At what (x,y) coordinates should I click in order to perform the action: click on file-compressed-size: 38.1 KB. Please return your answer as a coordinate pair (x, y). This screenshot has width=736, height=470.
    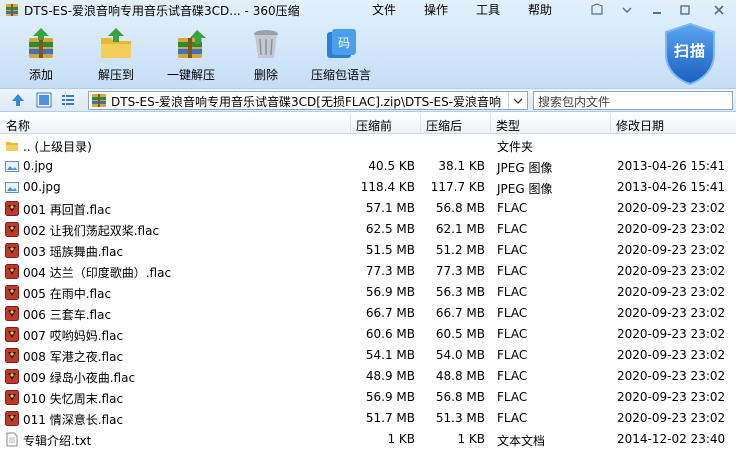
    Looking at the image, I should click on (461, 166).